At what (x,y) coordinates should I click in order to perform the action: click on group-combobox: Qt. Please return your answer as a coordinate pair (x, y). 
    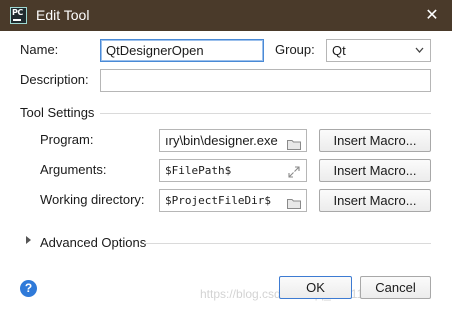
    Looking at the image, I should click on (378, 50).